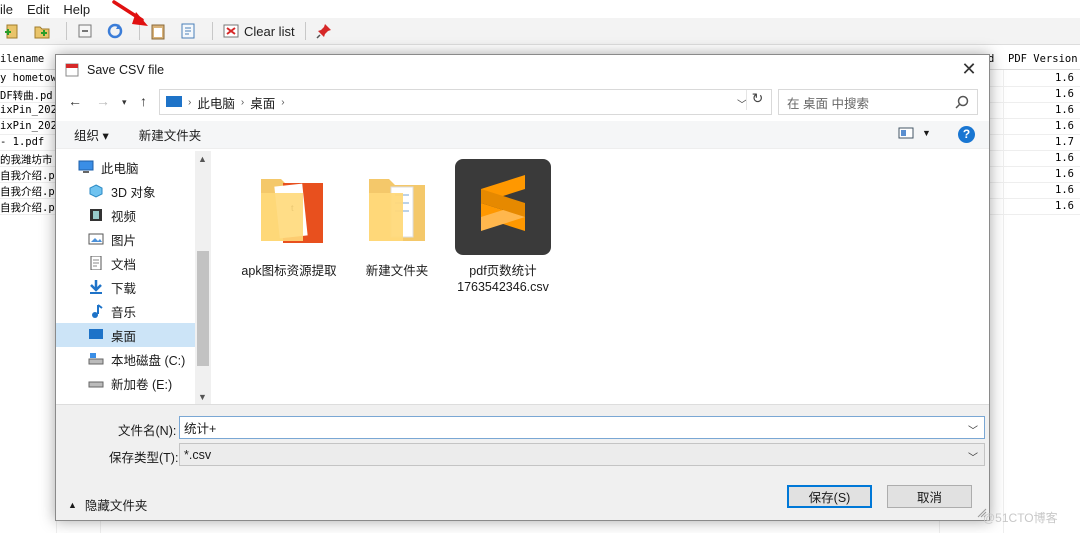 The height and width of the screenshot is (533, 1080). Describe the element at coordinates (540, 31) in the screenshot. I see `toolbar: Clear list` at that location.